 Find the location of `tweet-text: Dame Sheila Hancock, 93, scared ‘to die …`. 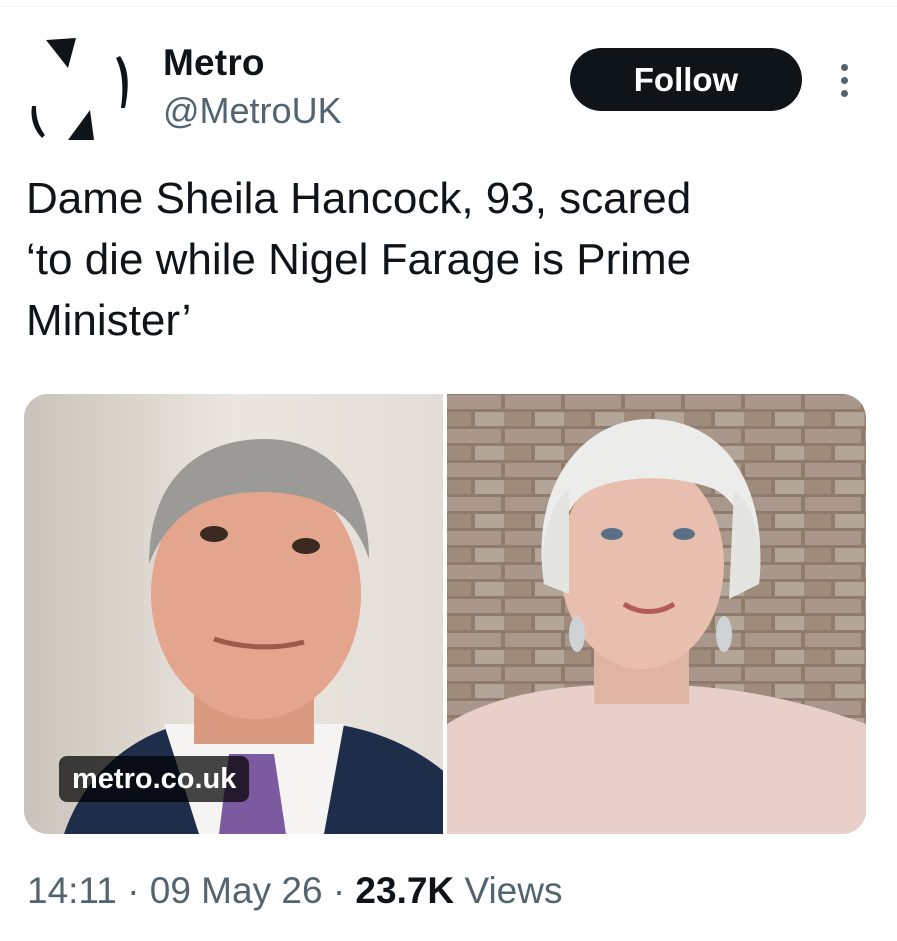

tweet-text: Dame Sheila Hancock, 93, scared ‘to die … is located at coordinates (359, 259).